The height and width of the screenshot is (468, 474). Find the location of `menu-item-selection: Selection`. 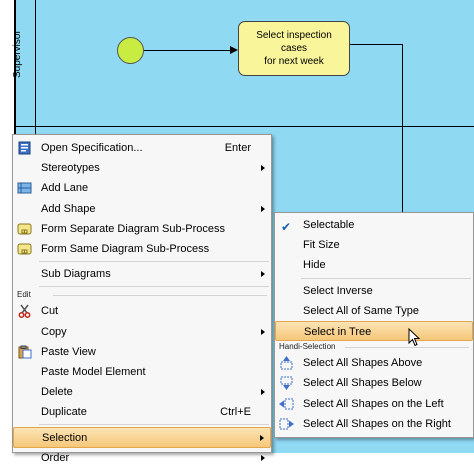

menu-item-selection: Selection is located at coordinates (142, 437).